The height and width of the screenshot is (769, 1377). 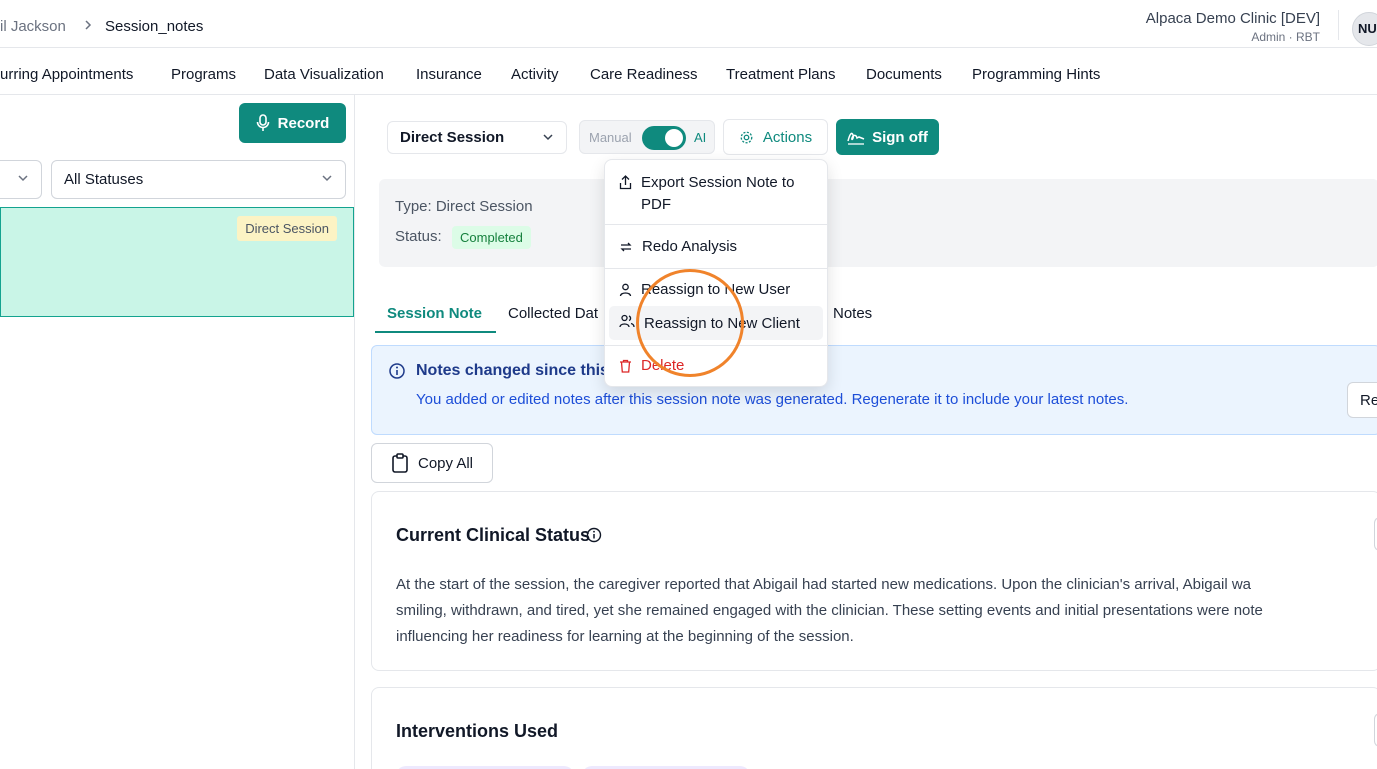 What do you see at coordinates (610, 137) in the screenshot?
I see `toggle-manual-label: Manual` at bounding box center [610, 137].